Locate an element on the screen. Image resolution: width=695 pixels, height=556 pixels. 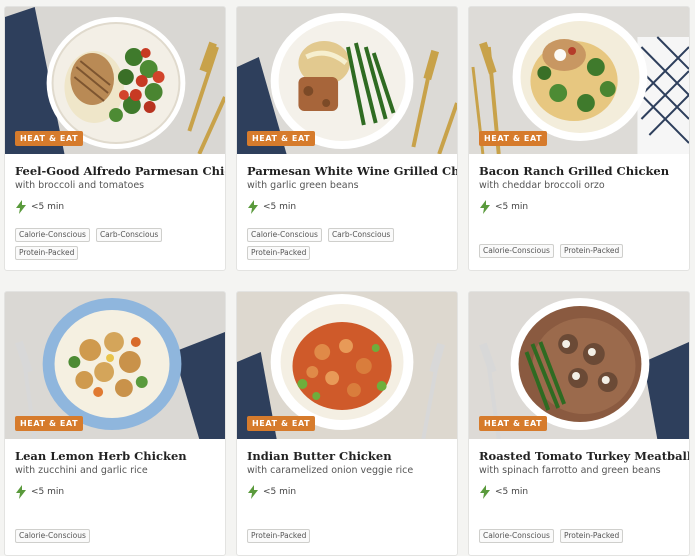
meal-subtitle: with cheddar broccoli orzo is located at coordinates (542, 185).